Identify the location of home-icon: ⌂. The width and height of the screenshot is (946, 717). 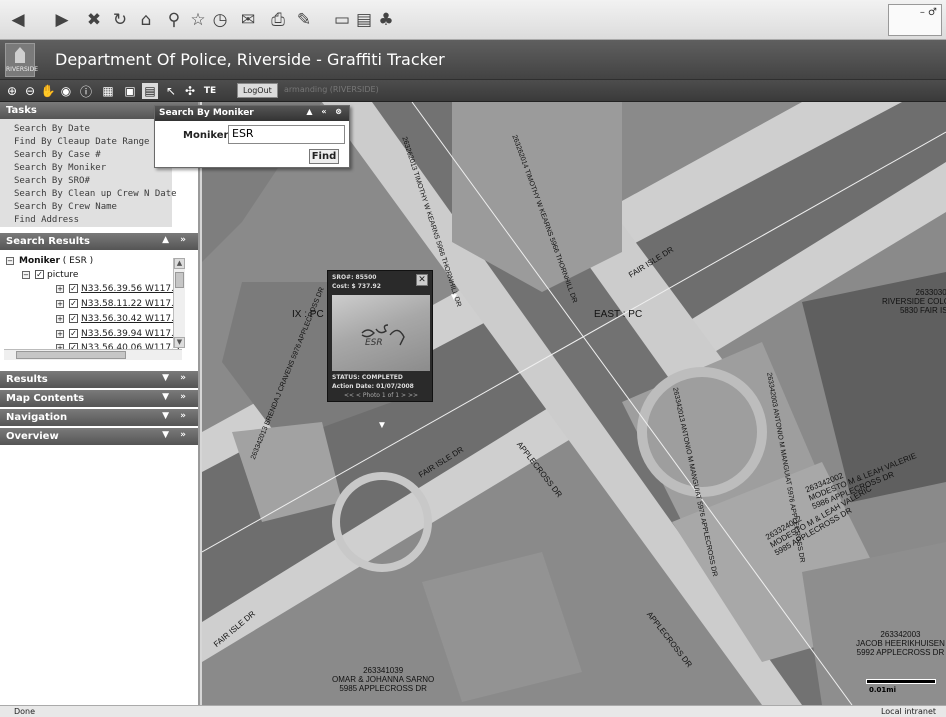
(146, 20).